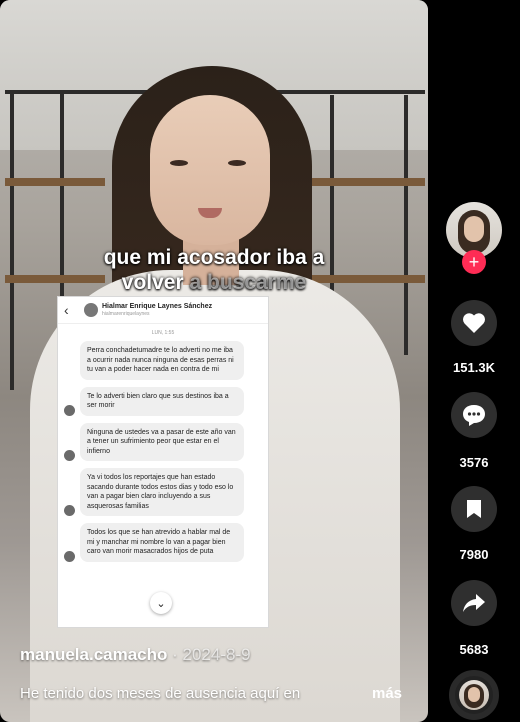  What do you see at coordinates (91, 310) in the screenshot?
I see `chat-avatar` at bounding box center [91, 310].